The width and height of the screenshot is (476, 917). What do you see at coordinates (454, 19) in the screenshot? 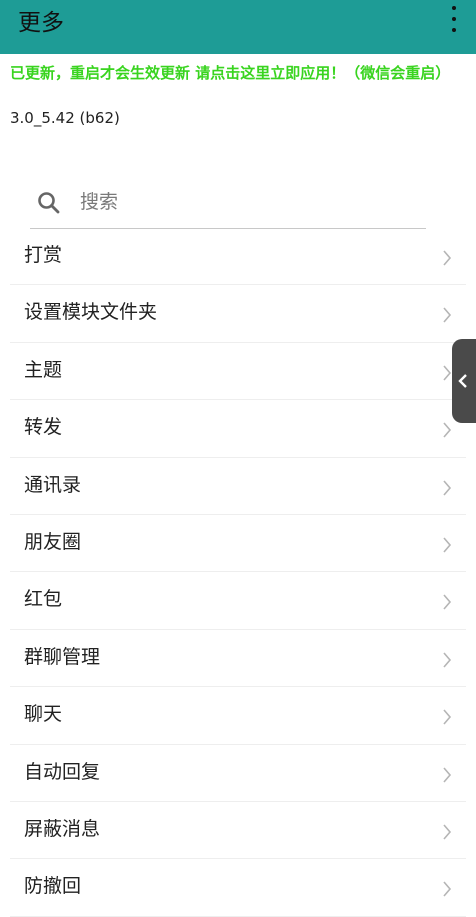
I see `more-vert-icon` at bounding box center [454, 19].